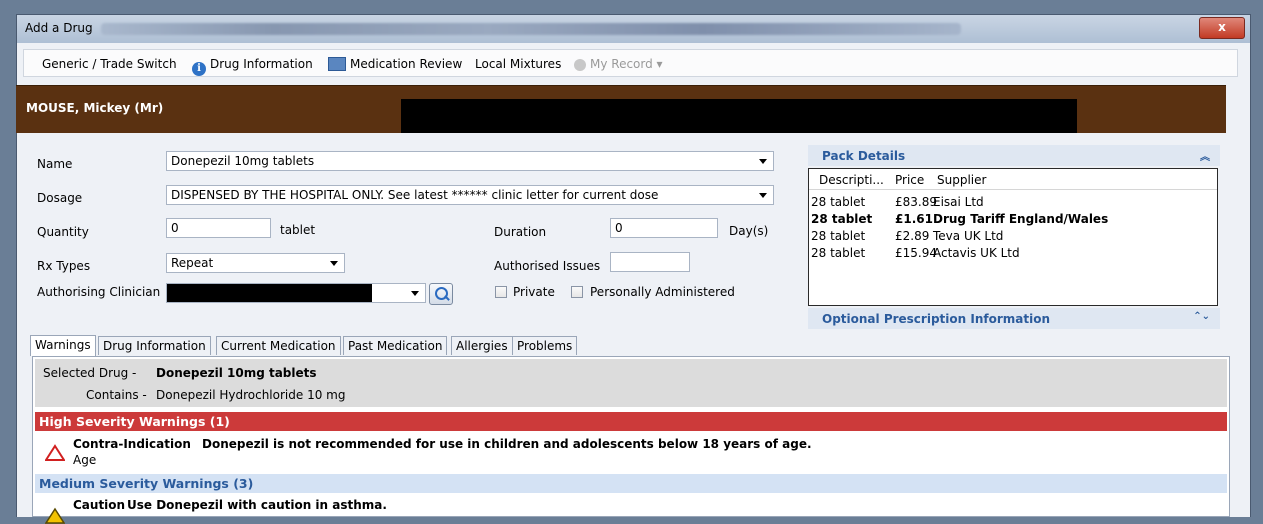 This screenshot has height=524, width=1263. I want to click on info-icon: i, so click(199, 69).